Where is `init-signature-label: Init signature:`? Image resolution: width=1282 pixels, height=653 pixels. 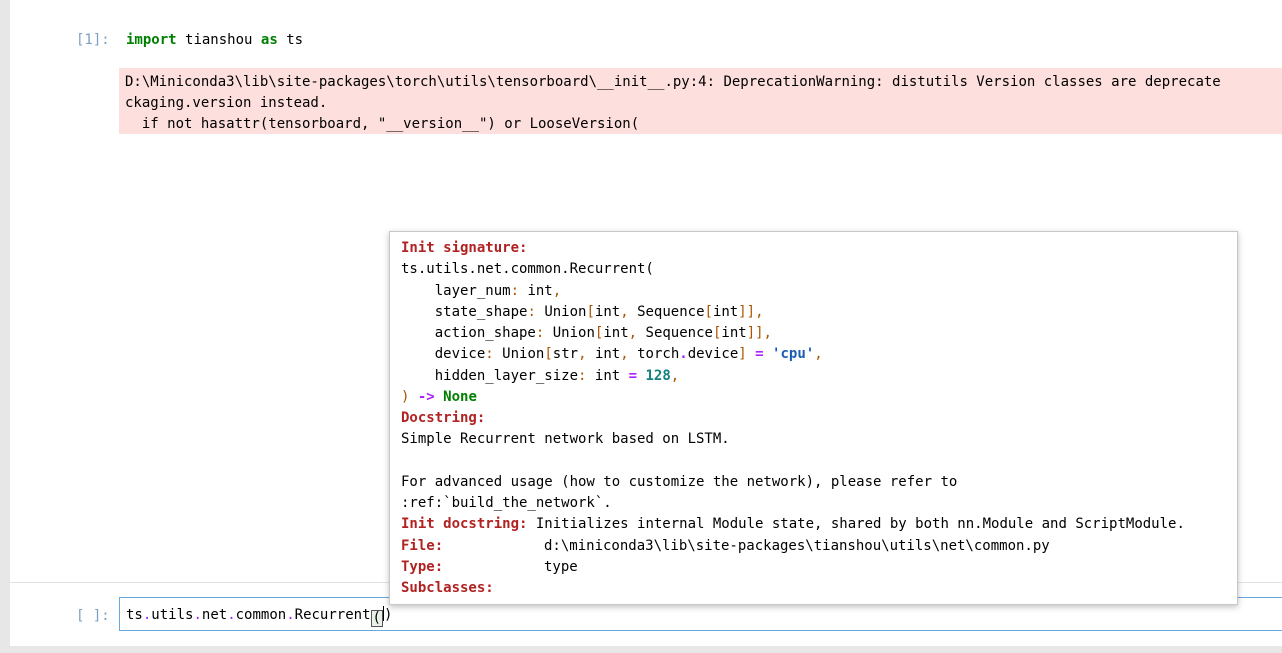
init-signature-label: Init signature: is located at coordinates (464, 248).